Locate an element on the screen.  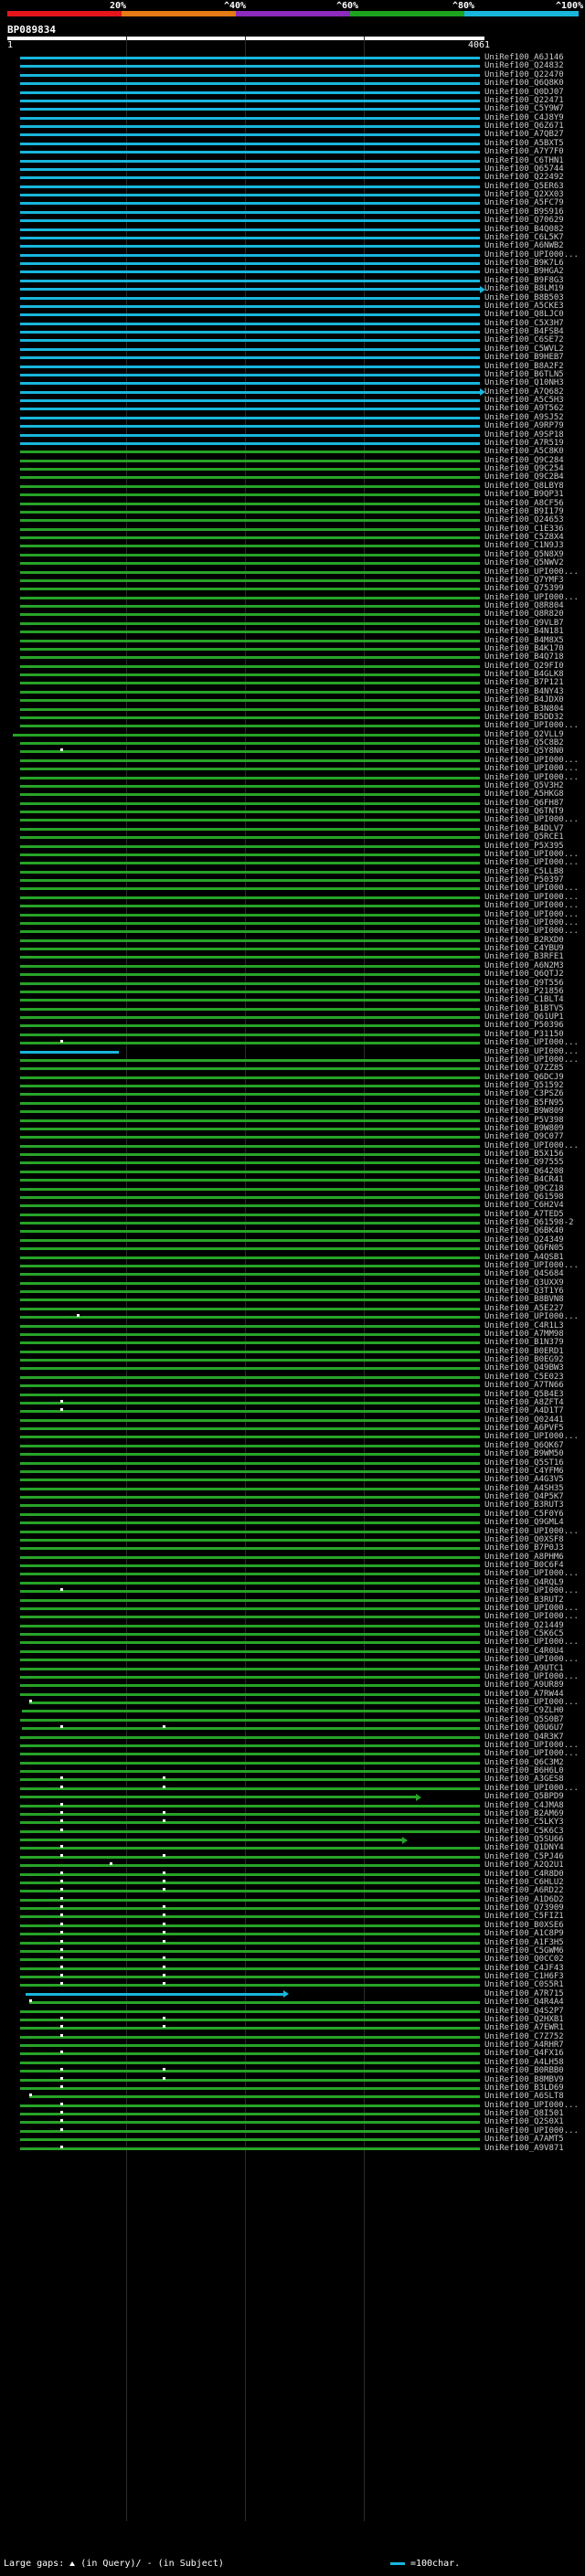
hit-label: UniRef100_Q9C077 is located at coordinates (524, 1137).